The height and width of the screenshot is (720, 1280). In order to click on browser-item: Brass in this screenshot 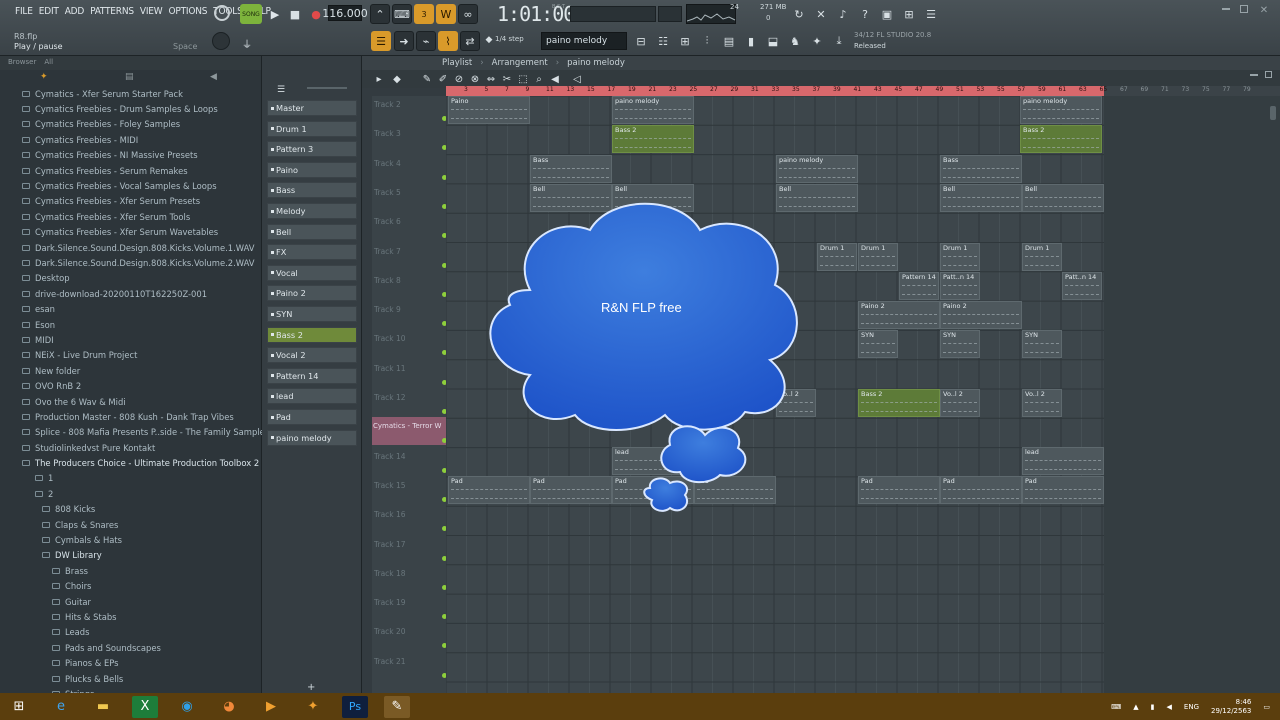, I will do `click(131, 570)`.